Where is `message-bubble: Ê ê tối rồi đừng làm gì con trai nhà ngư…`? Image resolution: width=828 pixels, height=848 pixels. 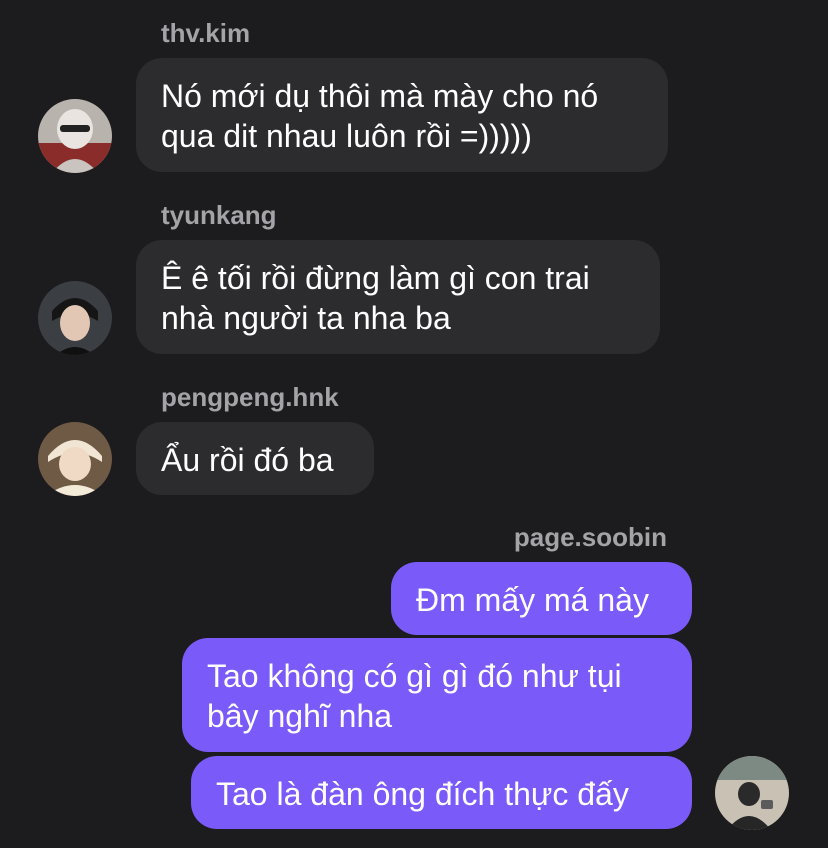
message-bubble: Ê ê tối rồi đừng làm gì con trai nhà ngư… is located at coordinates (398, 297).